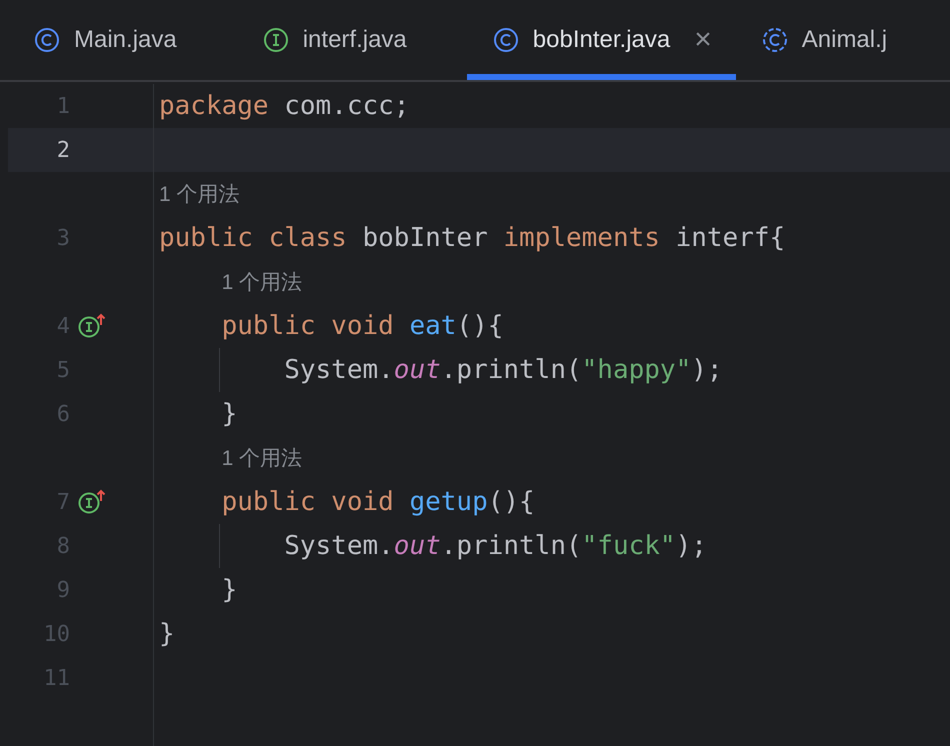  I want to click on file-tab: interf.java, so click(333, 40).